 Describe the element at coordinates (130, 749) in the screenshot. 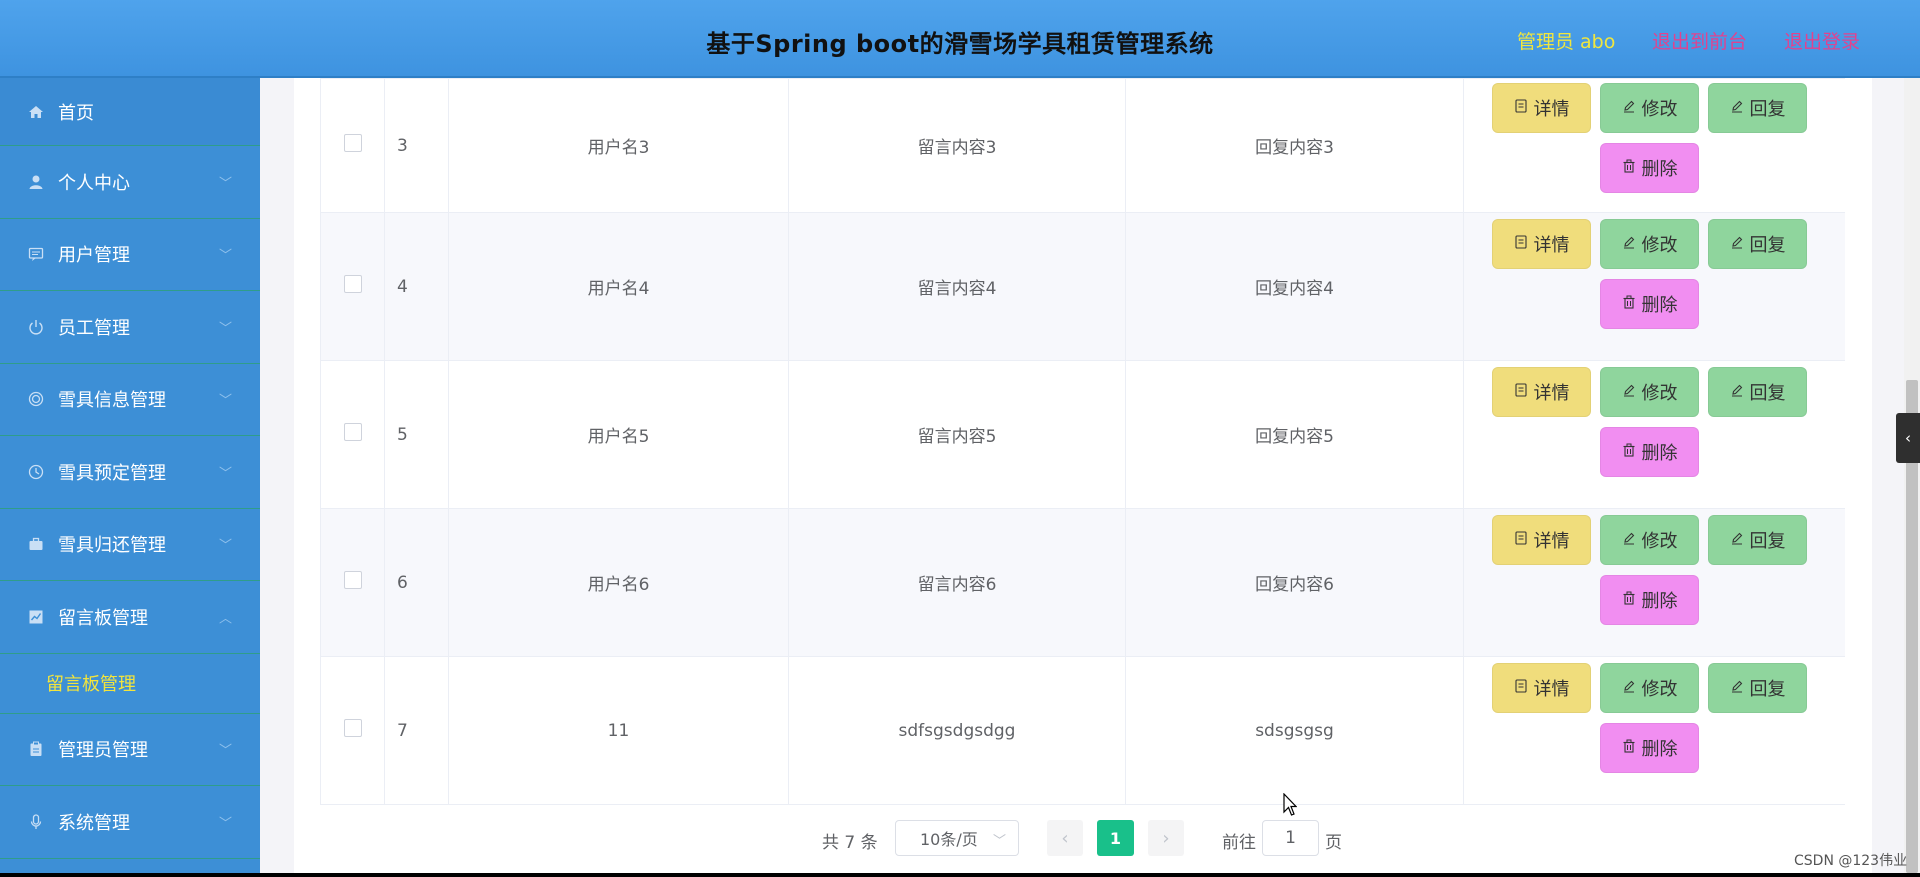

I see `sidebar-item-admin-management: 管理员管理 ﹀` at that location.